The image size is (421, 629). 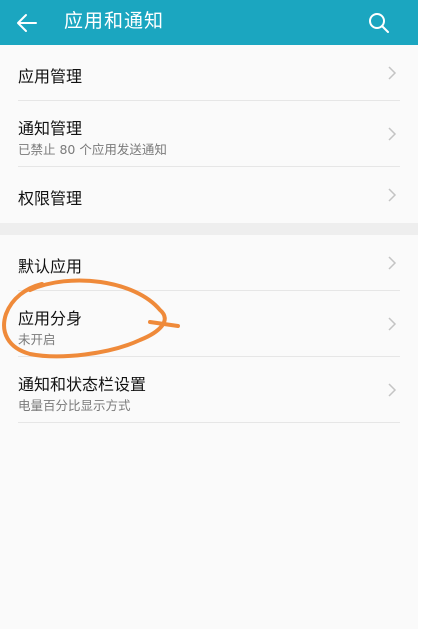 I want to click on list-item-app-twin: 应用分身 未开启, so click(x=209, y=324).